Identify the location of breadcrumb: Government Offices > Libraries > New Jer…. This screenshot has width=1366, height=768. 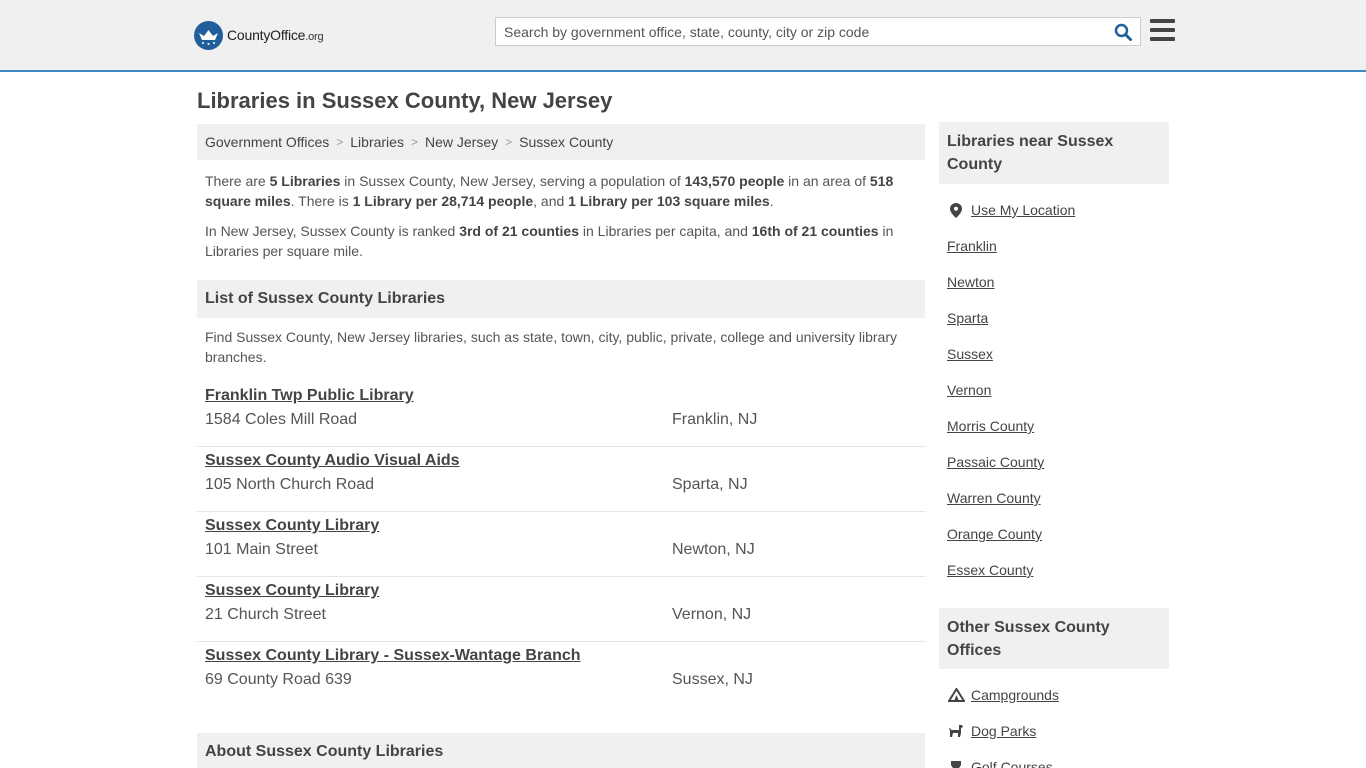
(561, 142).